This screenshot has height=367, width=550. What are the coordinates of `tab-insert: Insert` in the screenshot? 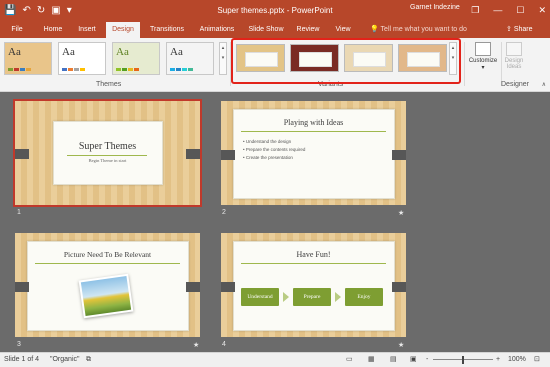 It's located at (87, 30).